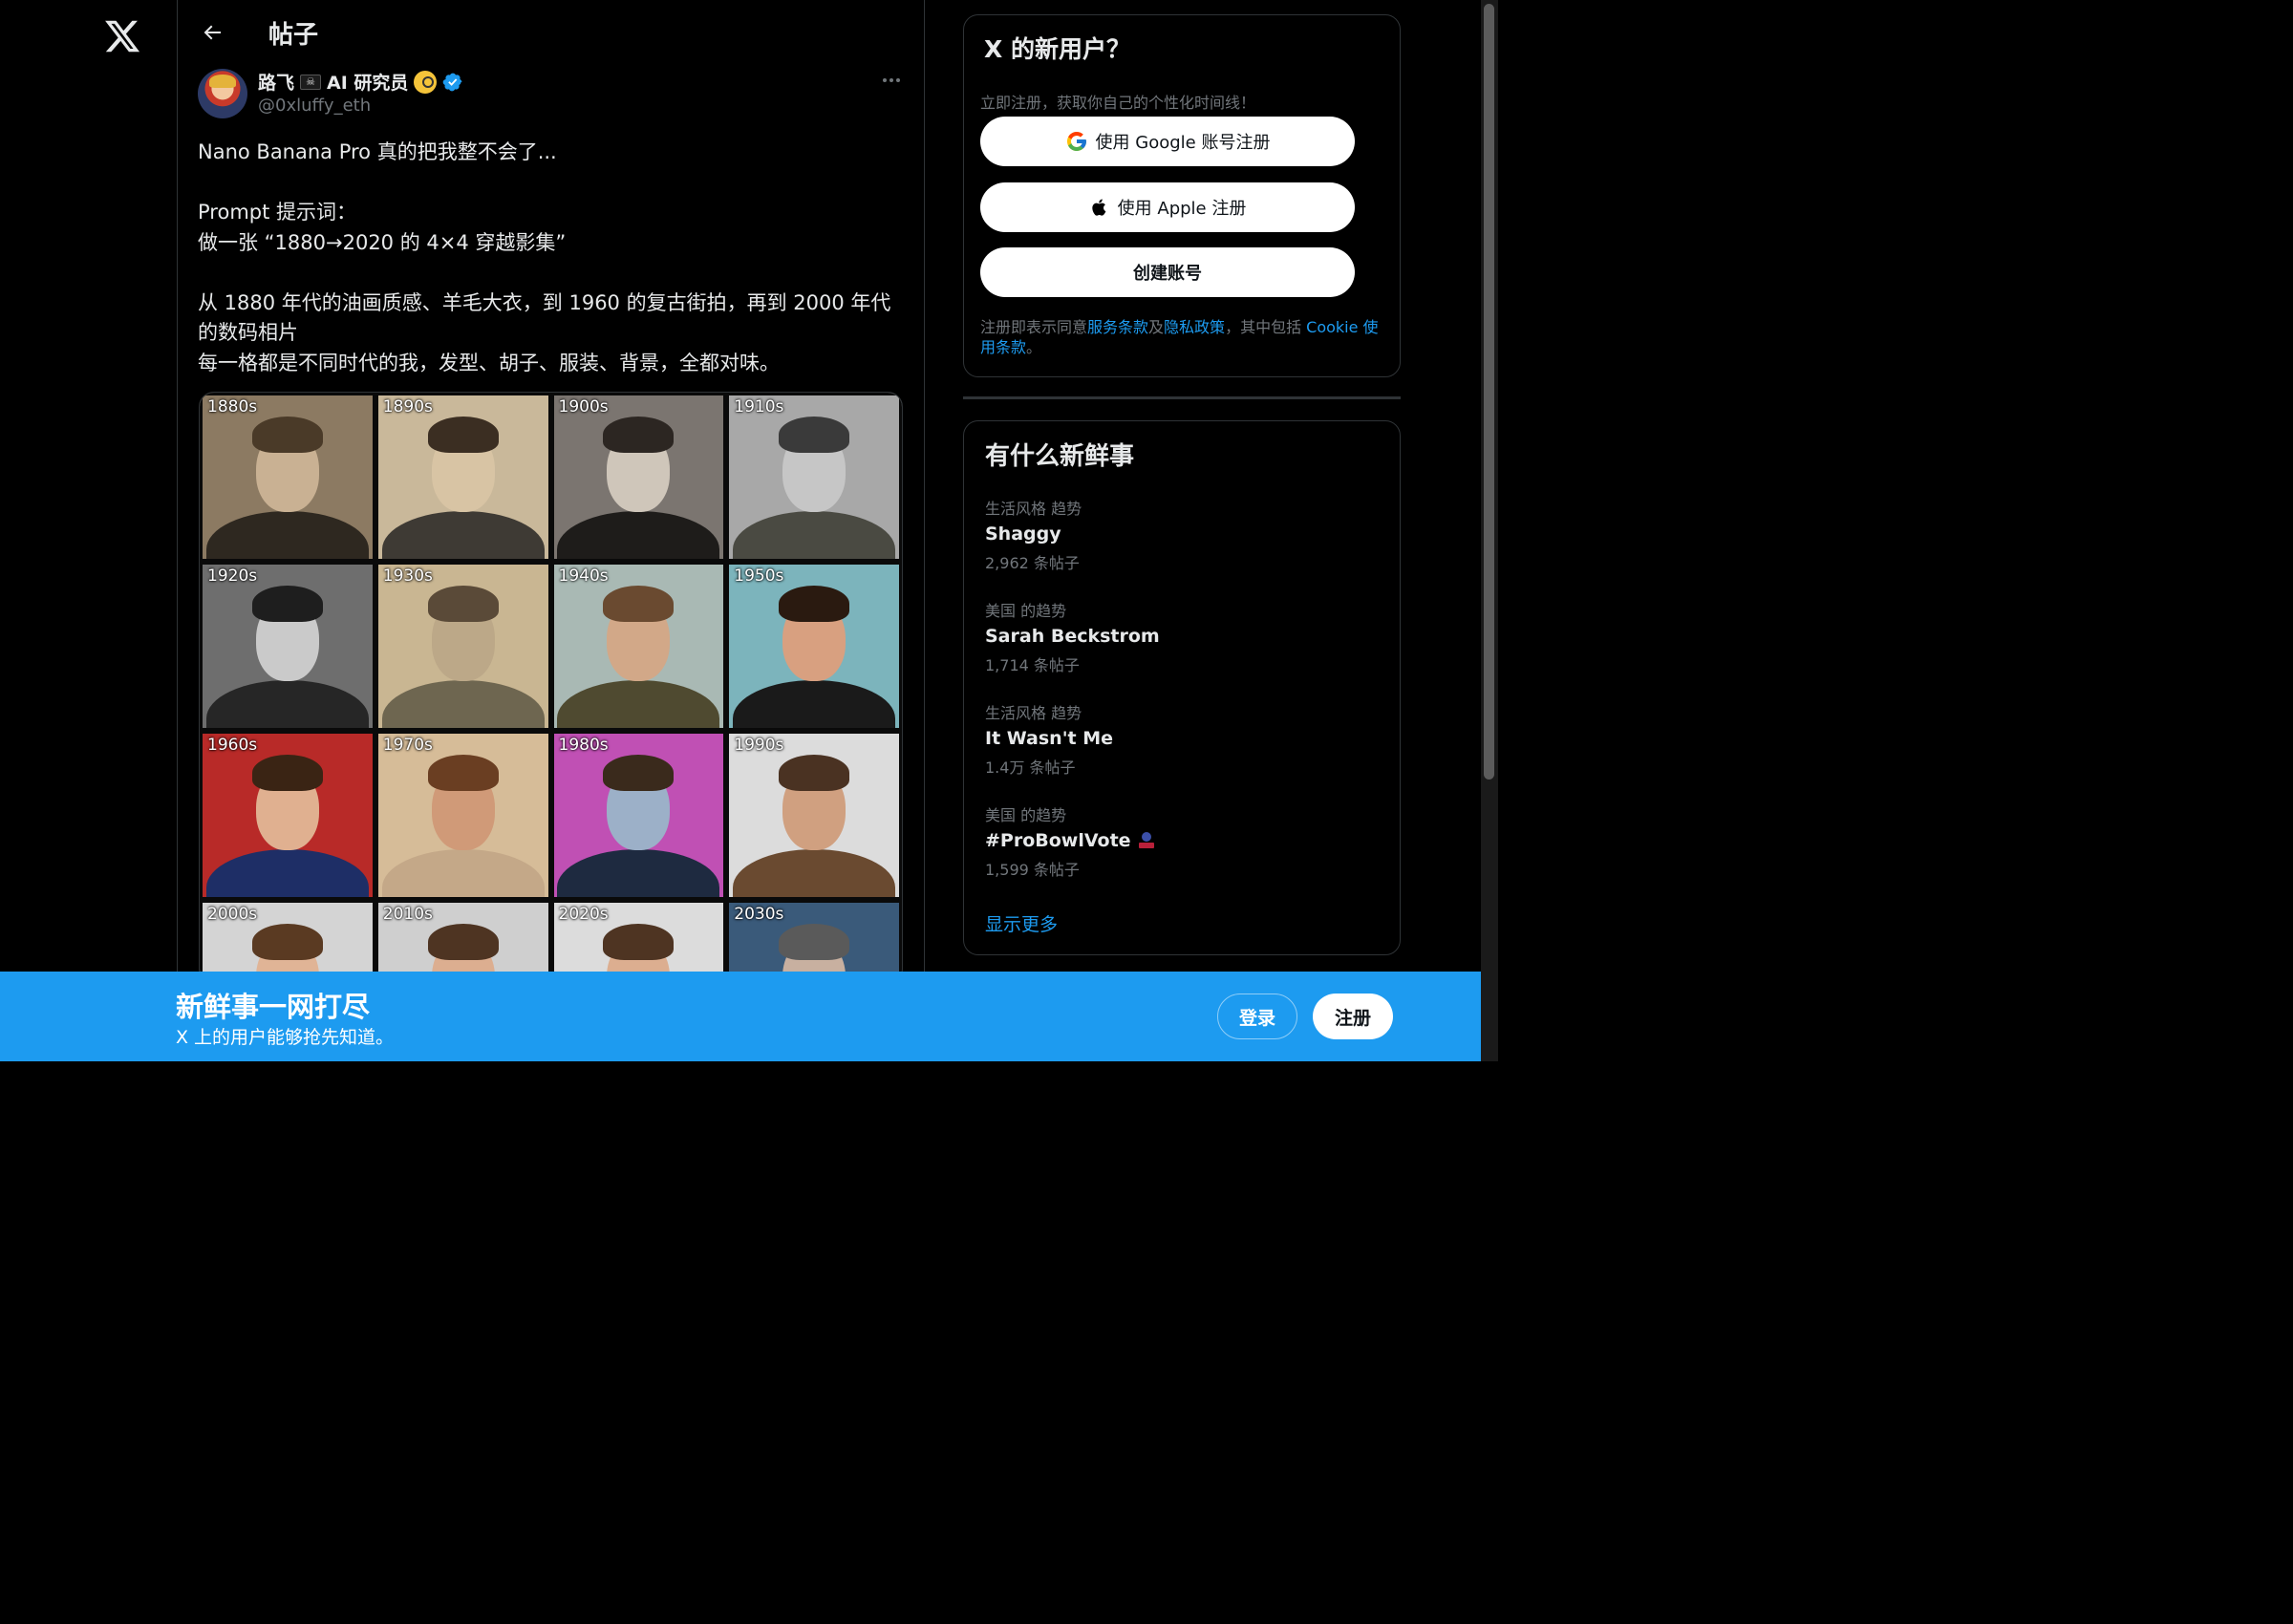 The height and width of the screenshot is (1624, 2293). I want to click on create-account-button: 创建账号, so click(1167, 272).